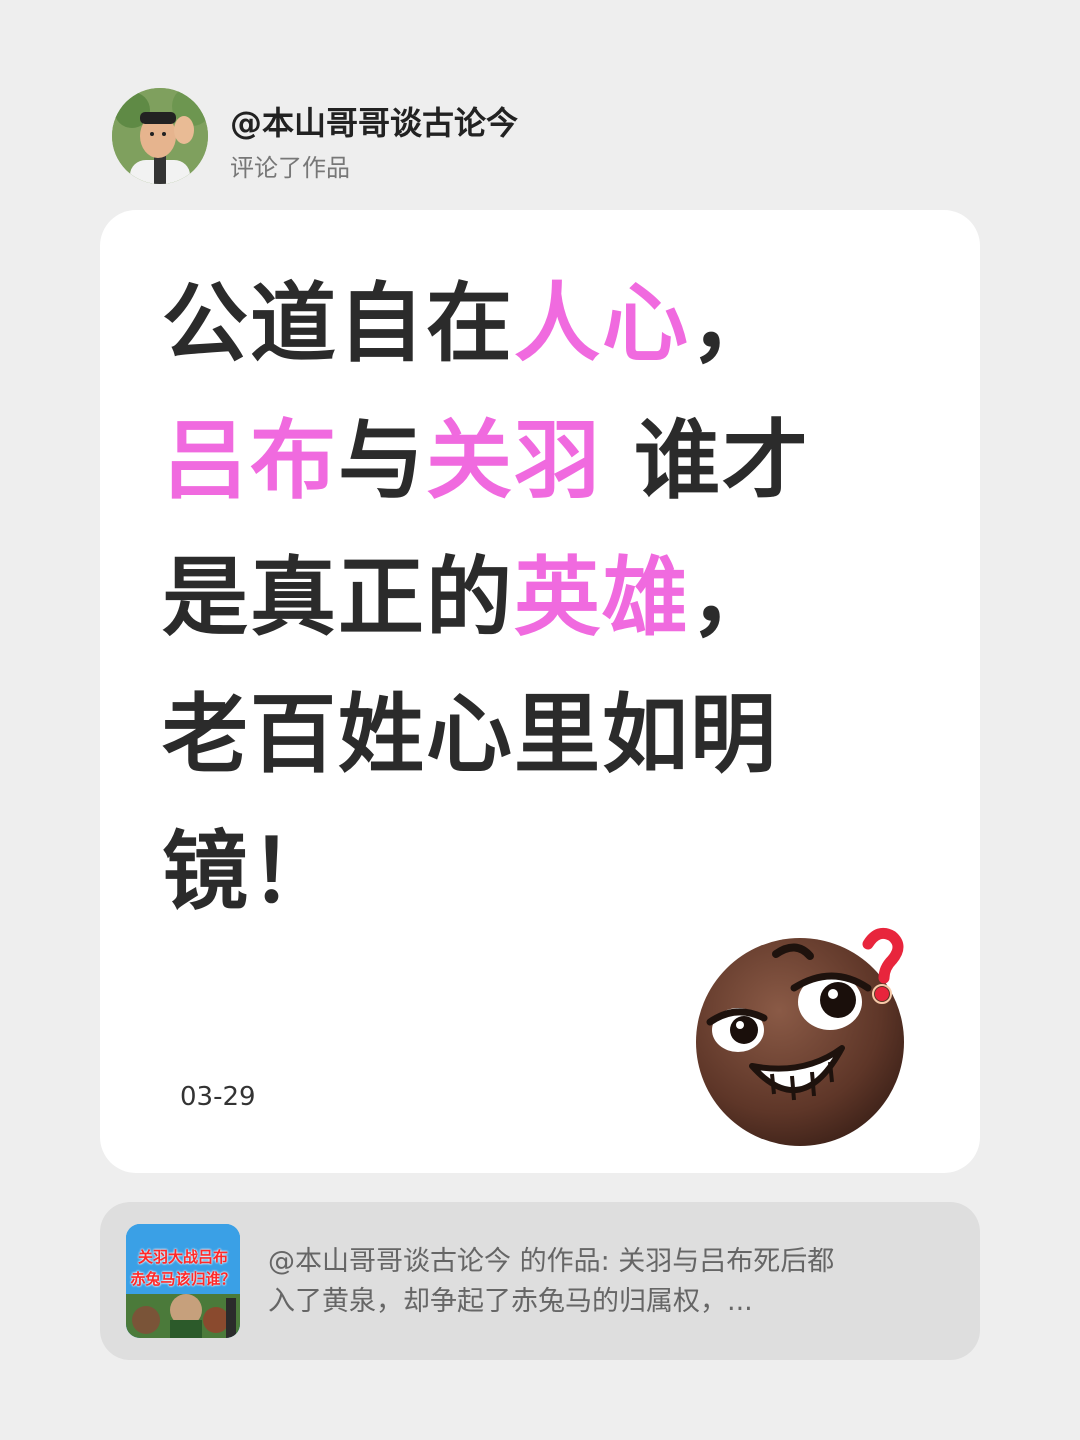 The image size is (1080, 1440). I want to click on thinking-grin-emoji-icon, so click(800, 1036).